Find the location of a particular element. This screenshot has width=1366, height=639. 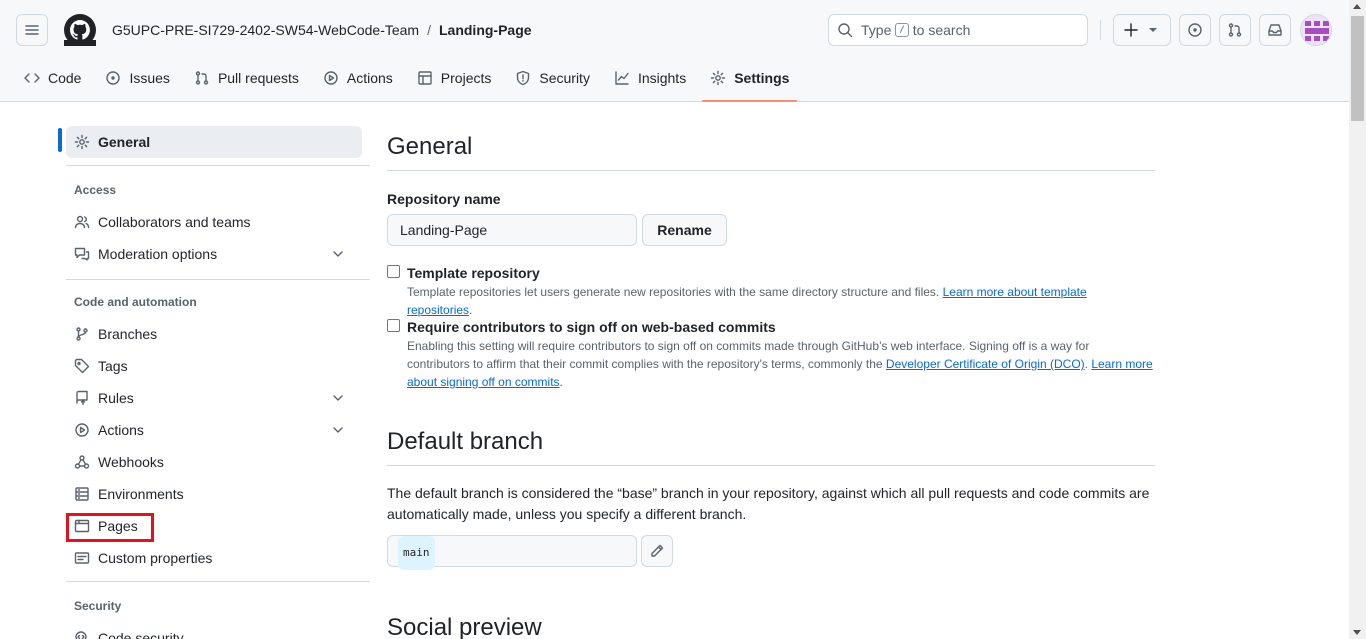

breadcrumb-owner: G5UPC-PRE-SI729-2402-SW54-WebCode-Team is located at coordinates (265, 30).